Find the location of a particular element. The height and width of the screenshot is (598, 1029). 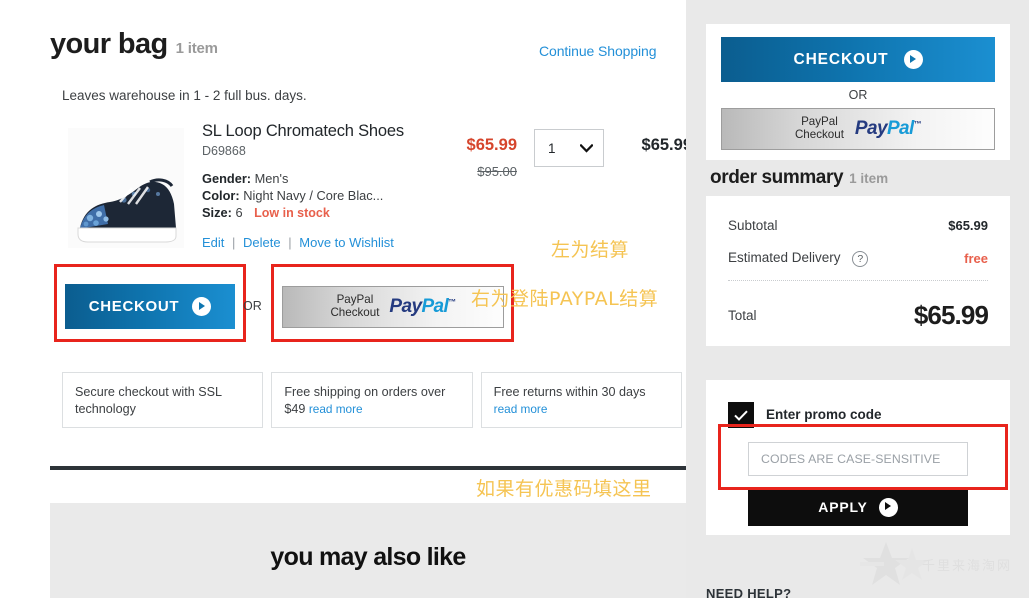

watermark: 千里来海淘网 is located at coordinates (944, 568).